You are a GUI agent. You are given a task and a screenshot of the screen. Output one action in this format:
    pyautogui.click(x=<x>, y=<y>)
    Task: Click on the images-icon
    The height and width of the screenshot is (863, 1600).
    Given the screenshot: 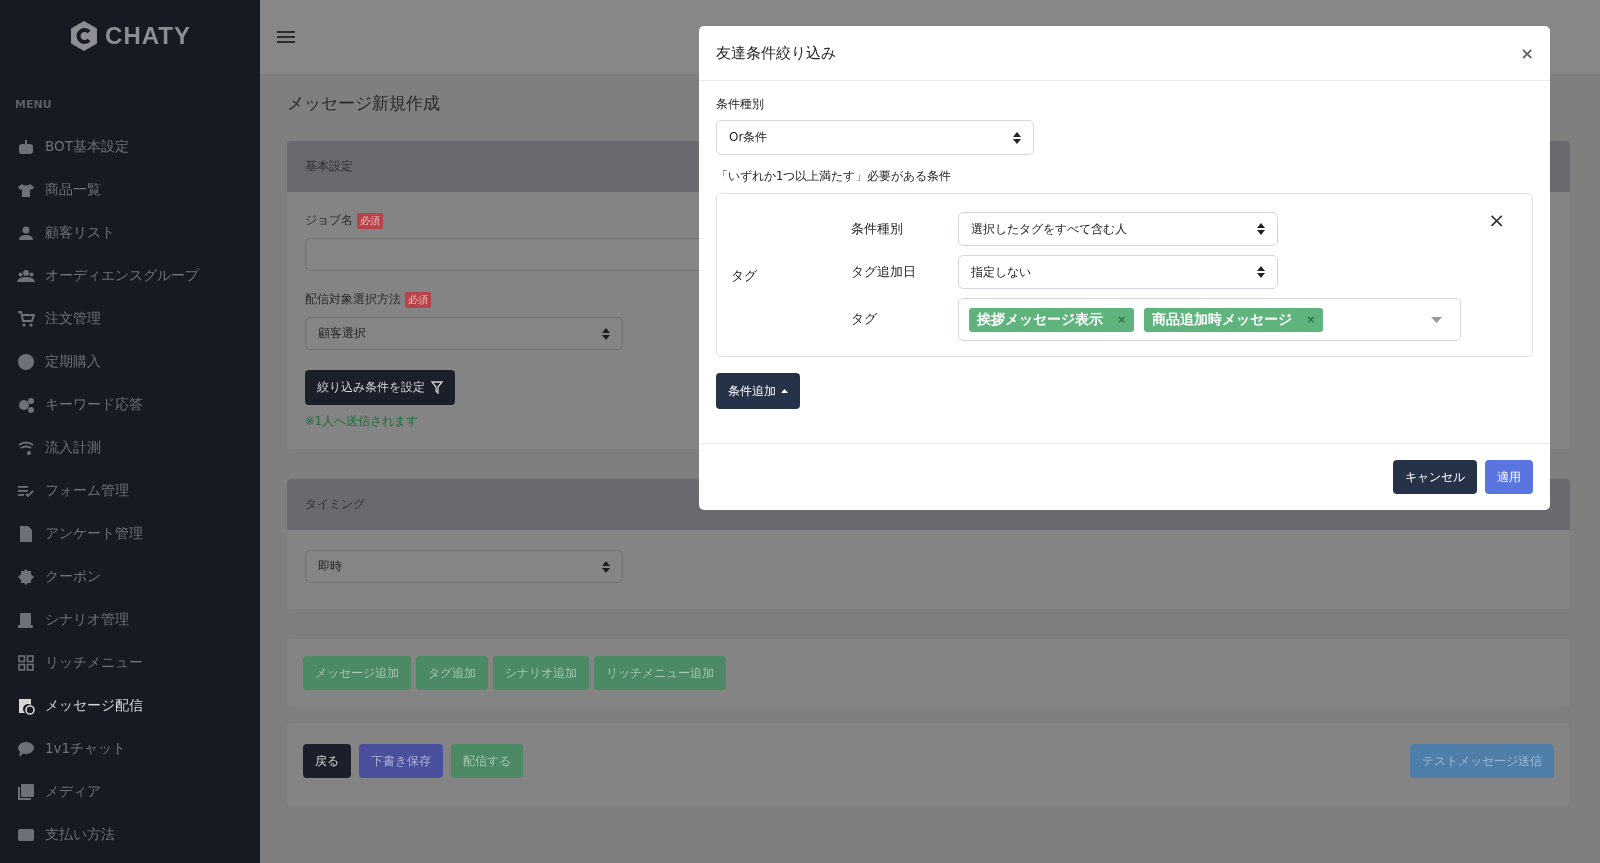 What is the action you would take?
    pyautogui.click(x=26, y=791)
    